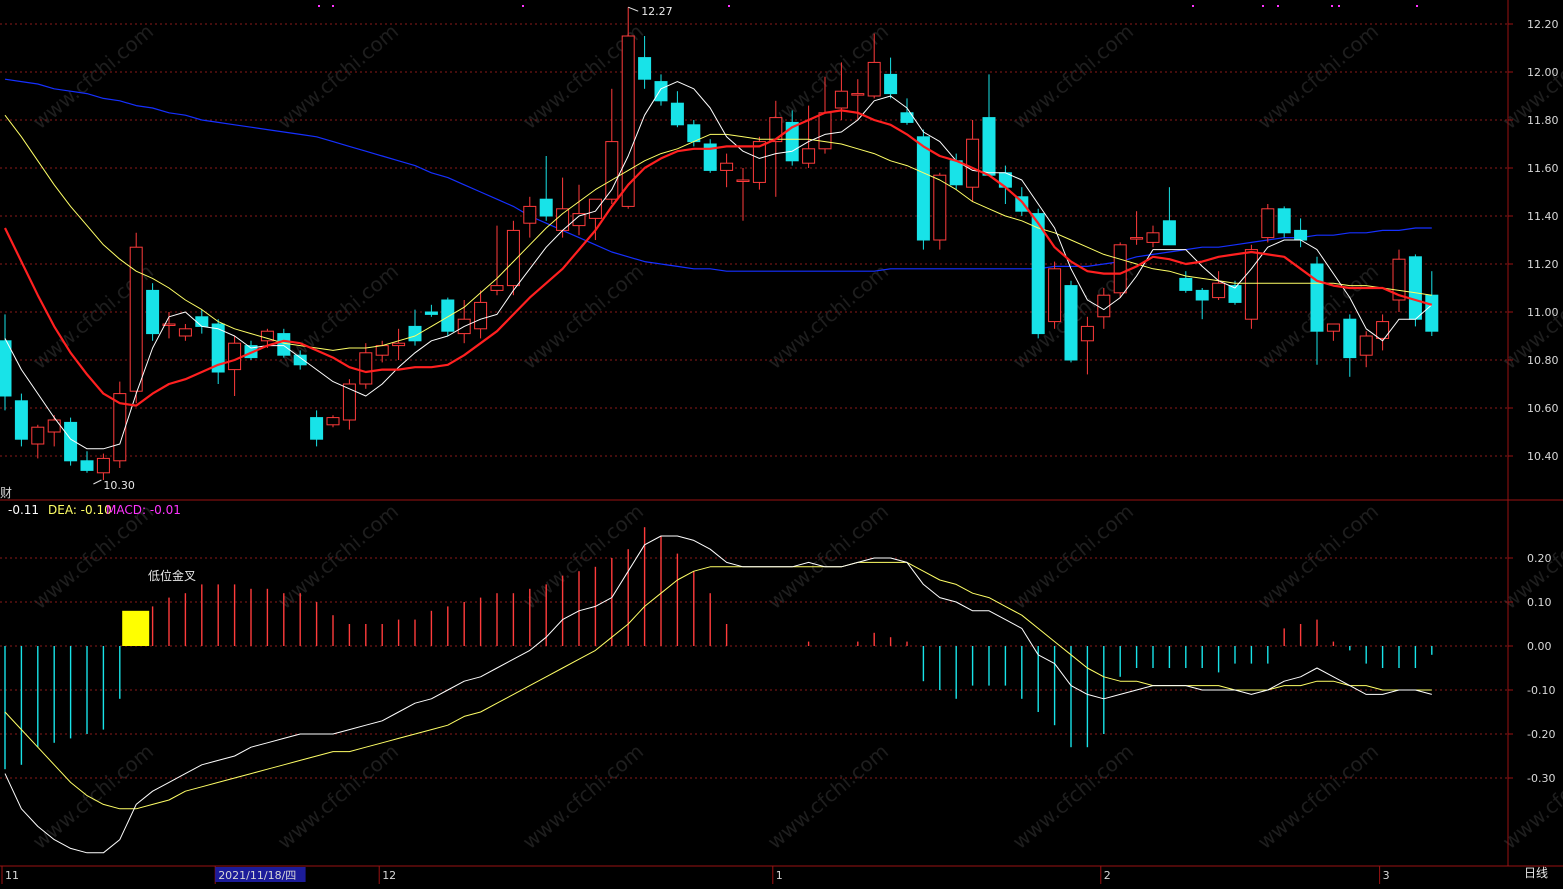  Describe the element at coordinates (1541, 778) in the screenshot. I see `macd-tick-label: -0.30` at that location.